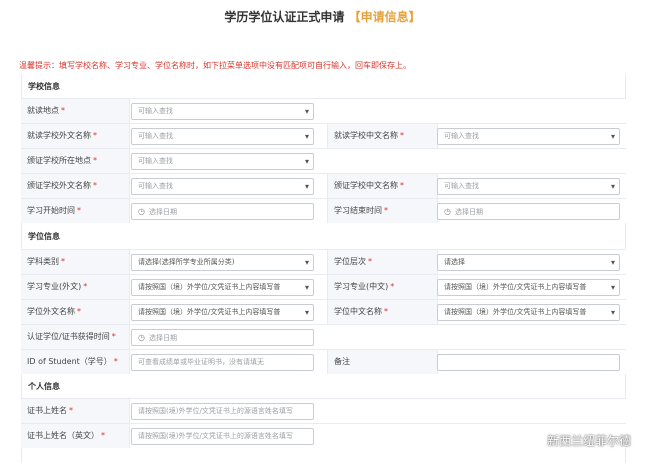 Image resolution: width=645 pixels, height=463 pixels. What do you see at coordinates (75, 337) in the screenshot?
I see `label-certificate-time: 认证学位/证书获得时间 *` at bounding box center [75, 337].